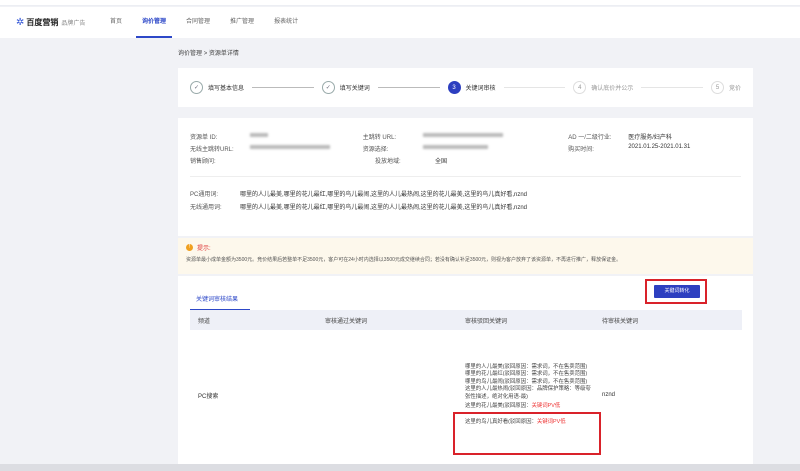 The width and height of the screenshot is (800, 471). Describe the element at coordinates (226, 89) in the screenshot. I see `step-label: 填写基本信息` at that location.